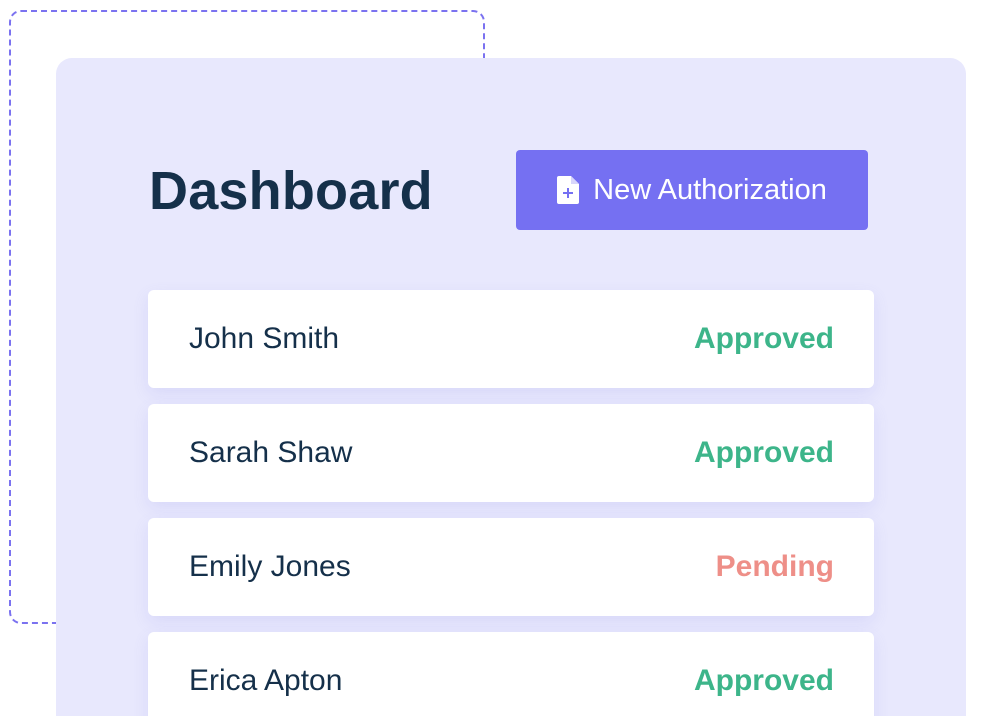  What do you see at coordinates (511, 674) in the screenshot?
I see `list-item: Erica Apton Approved` at bounding box center [511, 674].